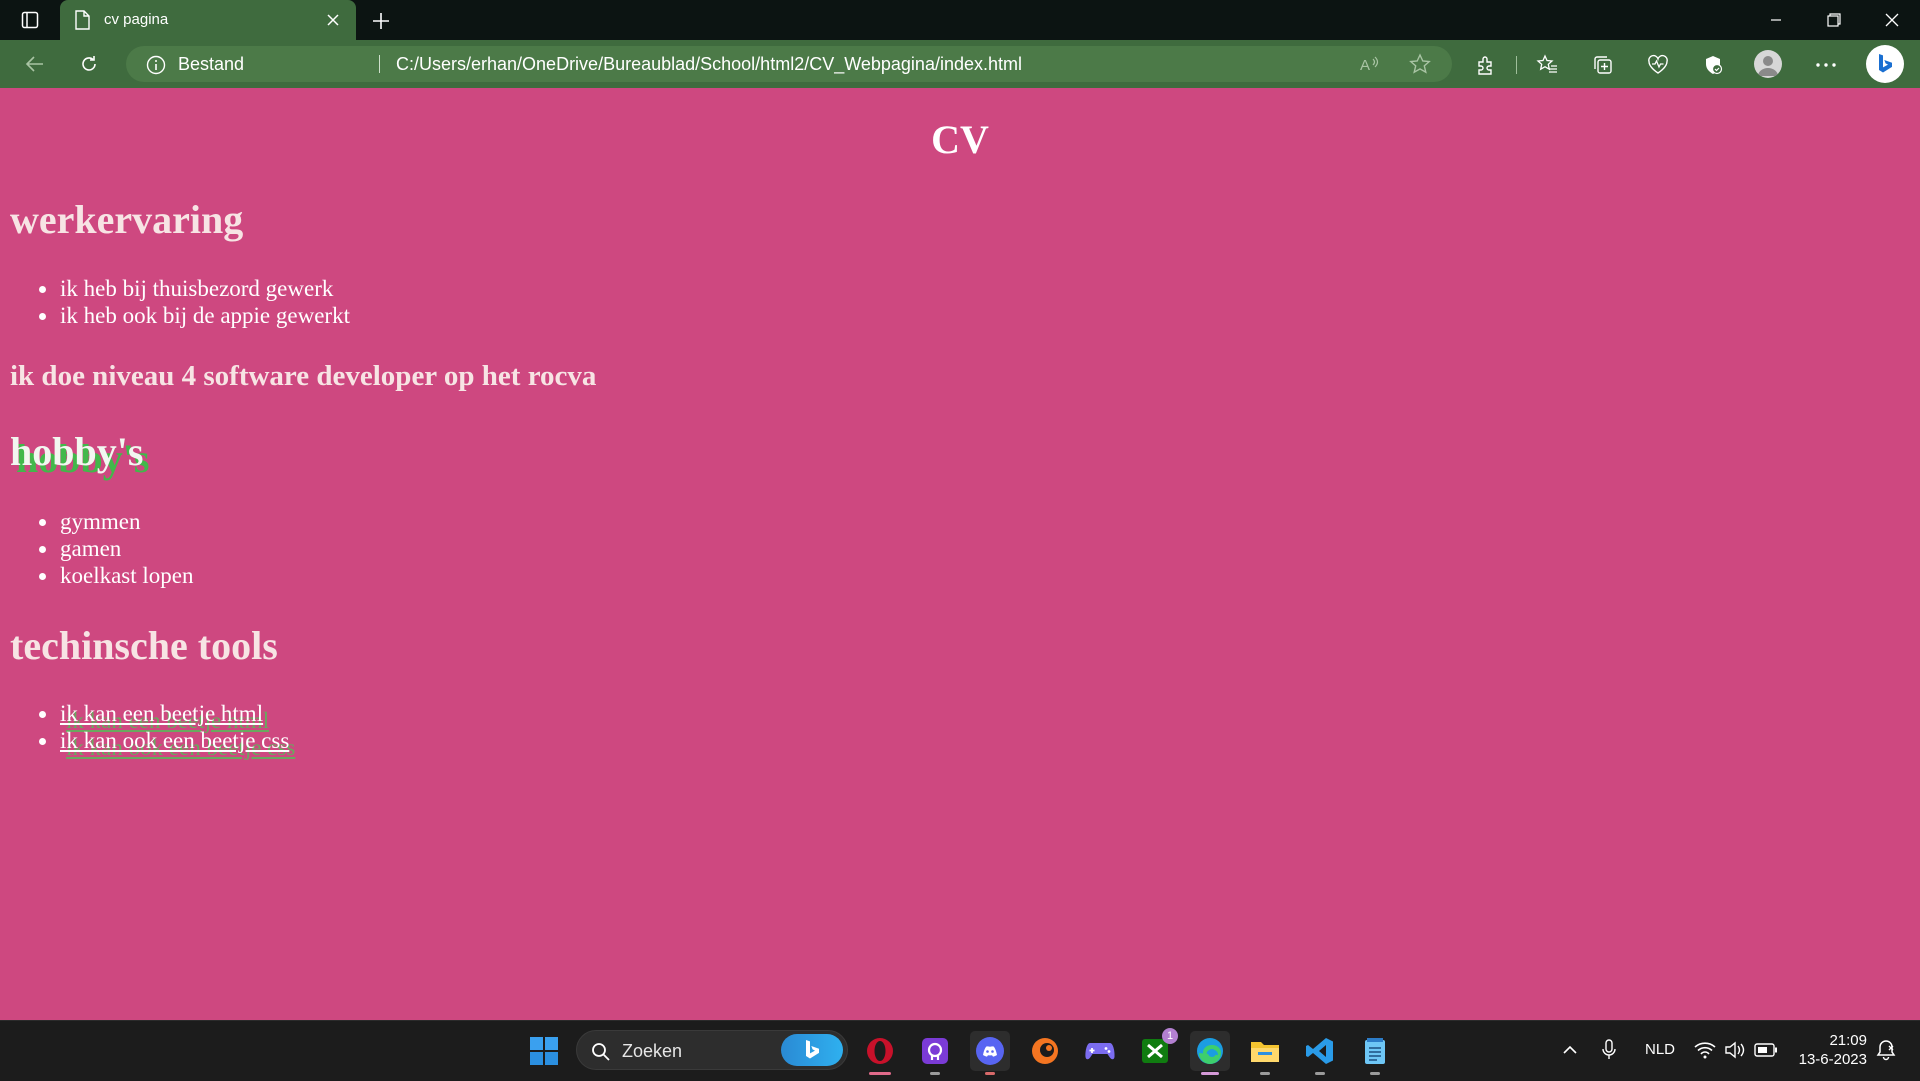 The height and width of the screenshot is (1081, 1920). I want to click on microphone-icon, so click(1609, 1052).